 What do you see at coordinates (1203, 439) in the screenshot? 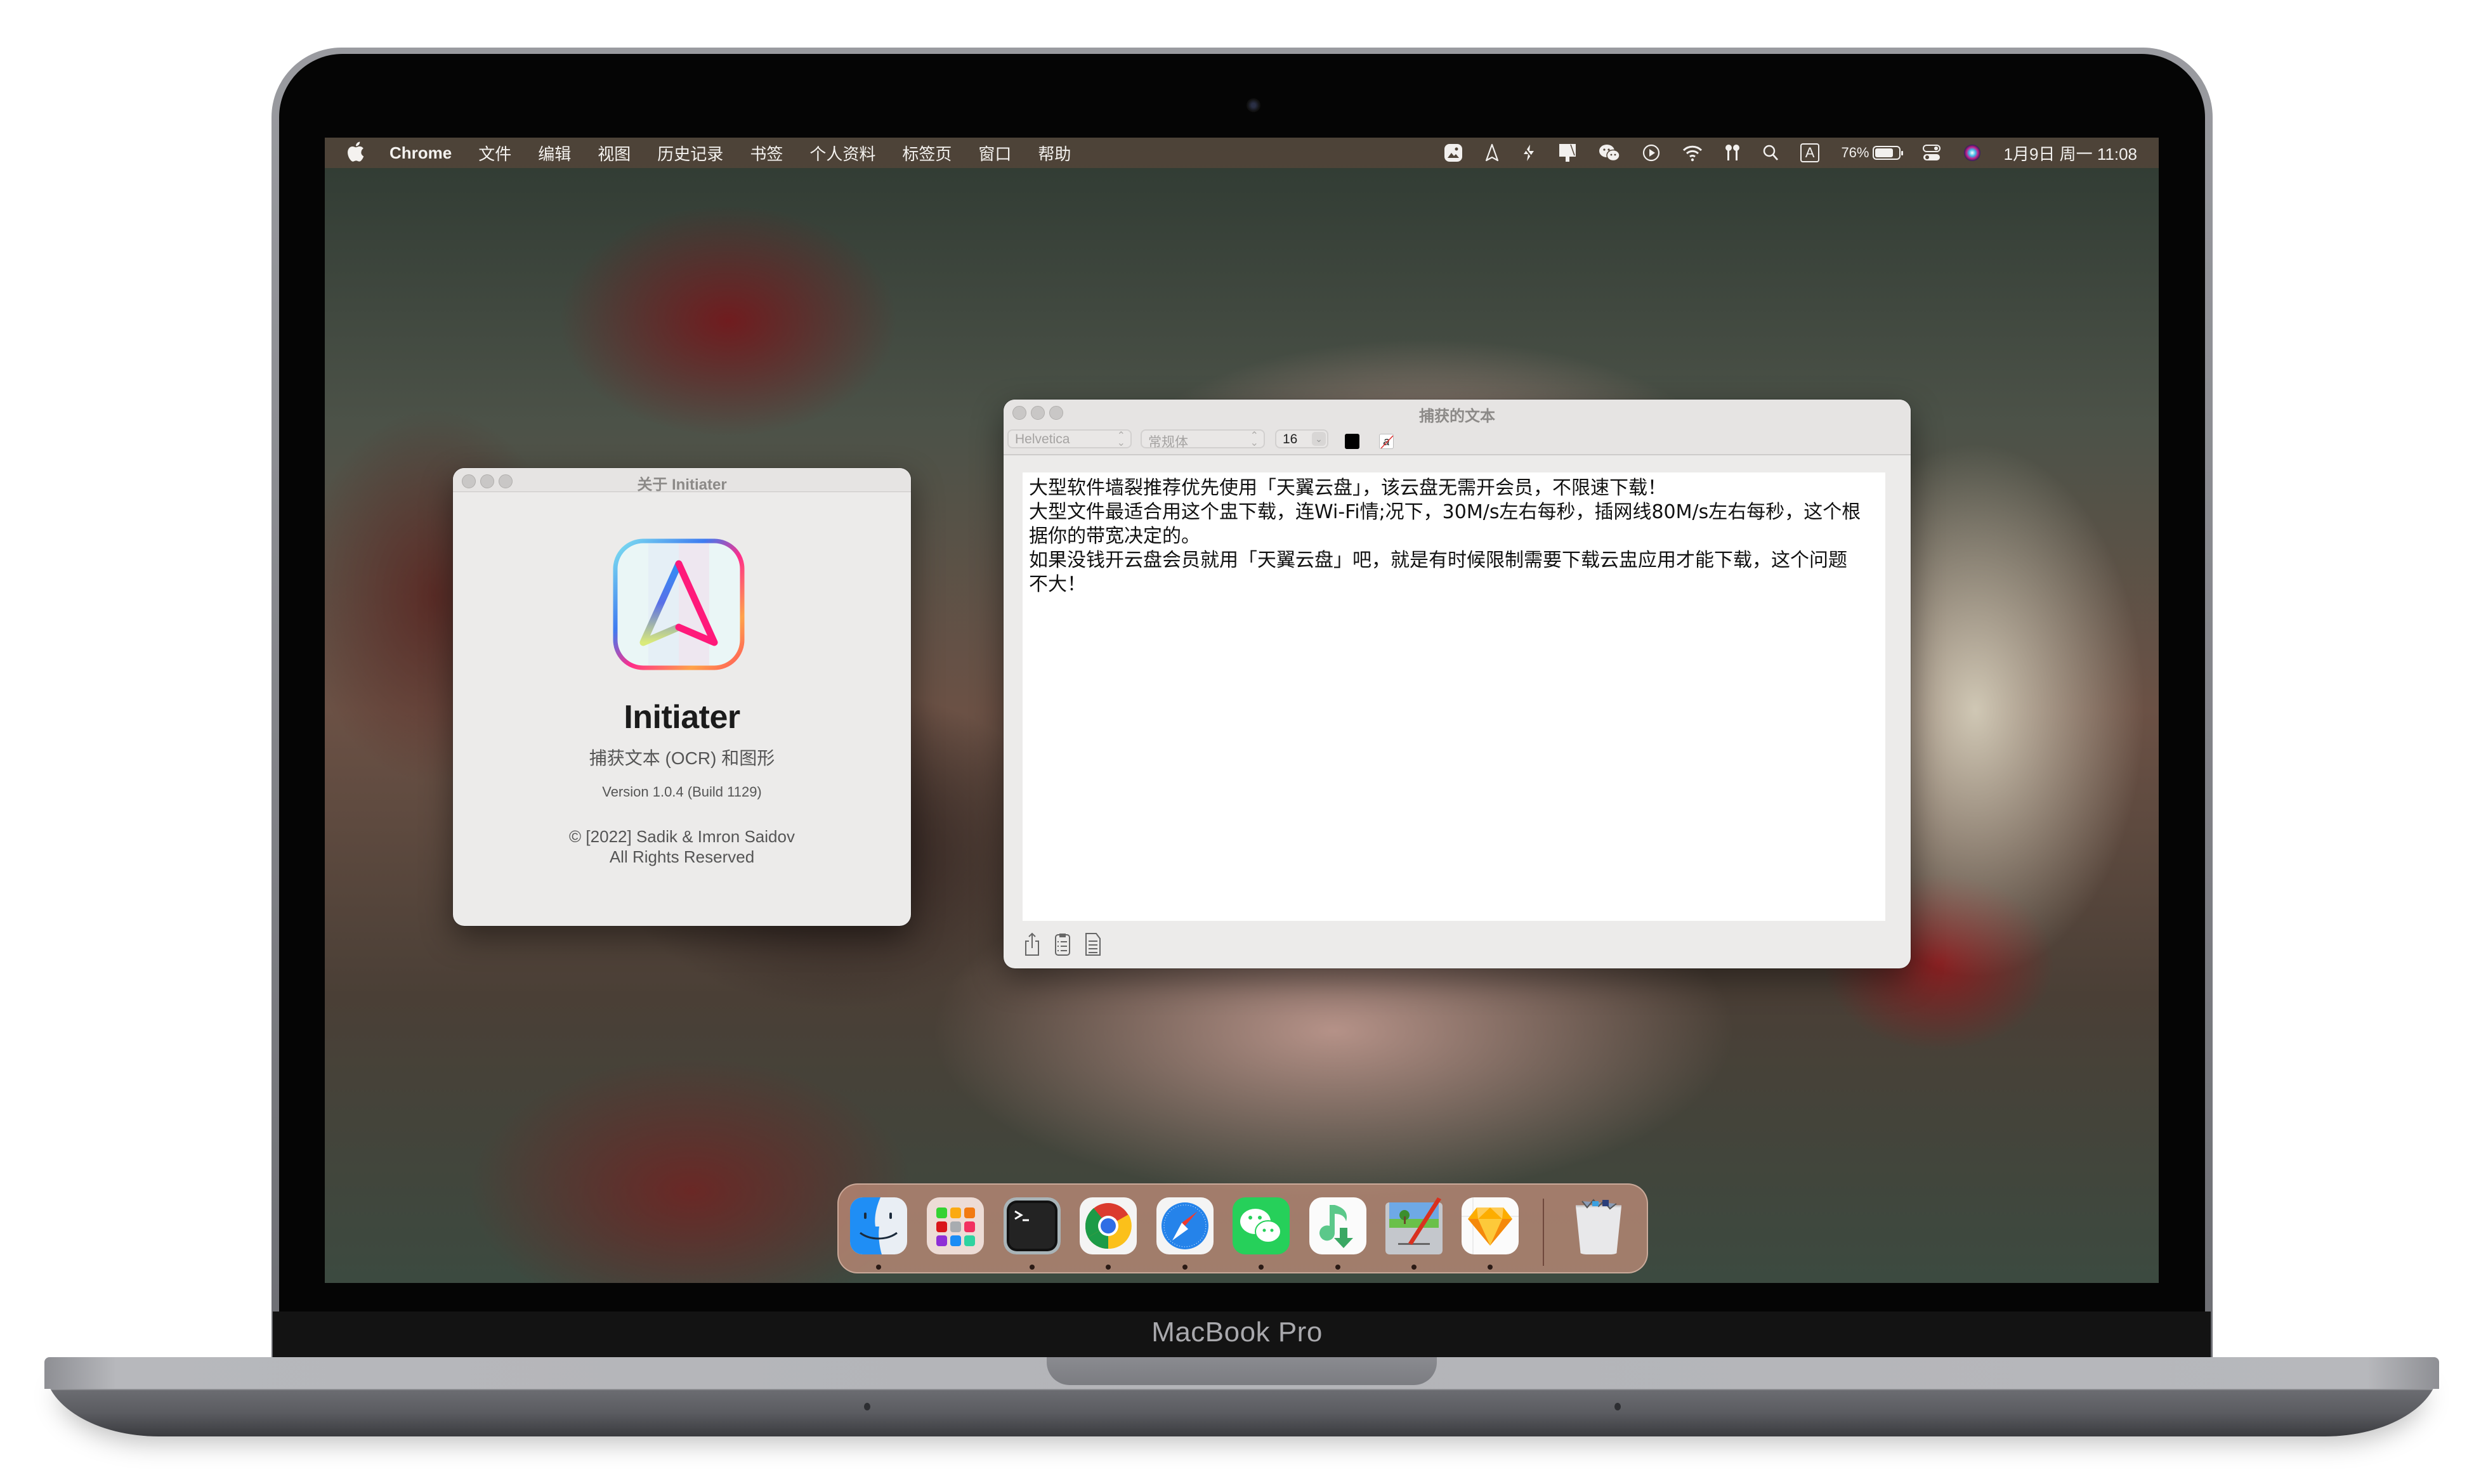
I see `font-style-select: 常规体 ⌃ ⌄` at bounding box center [1203, 439].